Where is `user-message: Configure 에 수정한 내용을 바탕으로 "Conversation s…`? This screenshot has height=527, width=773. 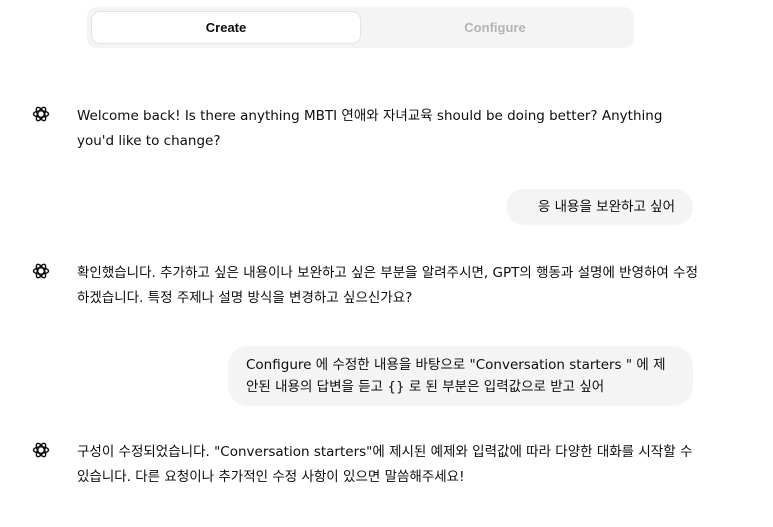
user-message: Configure 에 수정한 내용을 바탕으로 "Conversation s… is located at coordinates (460, 376).